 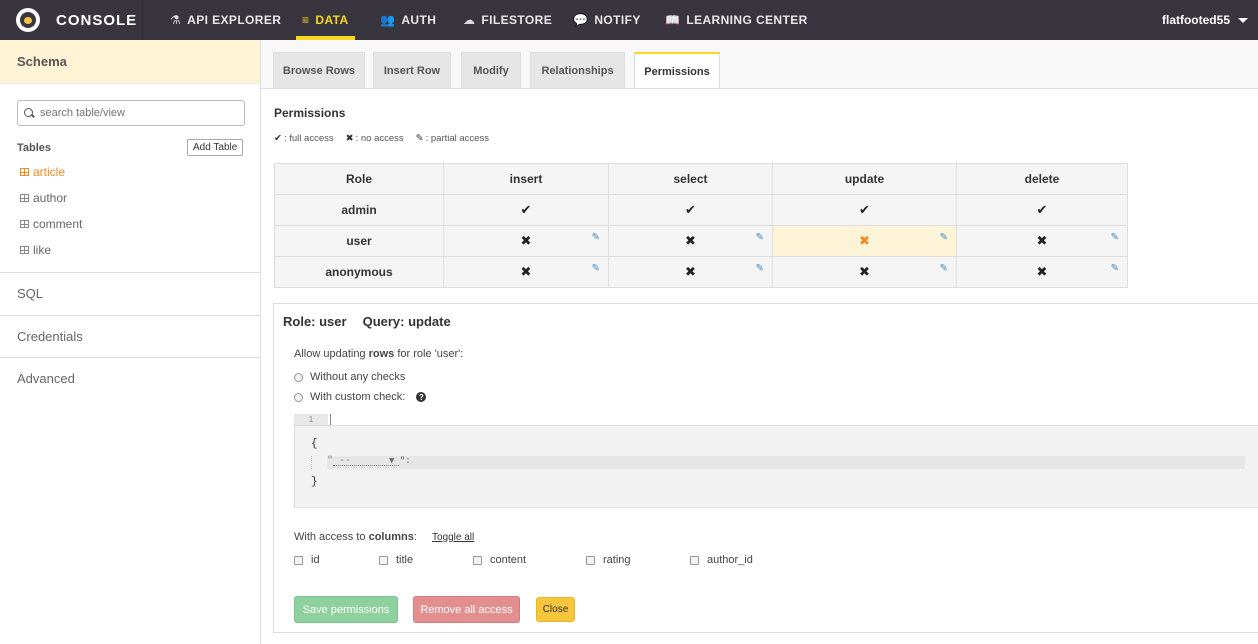 I want to click on question-circle-icon: ?, so click(x=421, y=397).